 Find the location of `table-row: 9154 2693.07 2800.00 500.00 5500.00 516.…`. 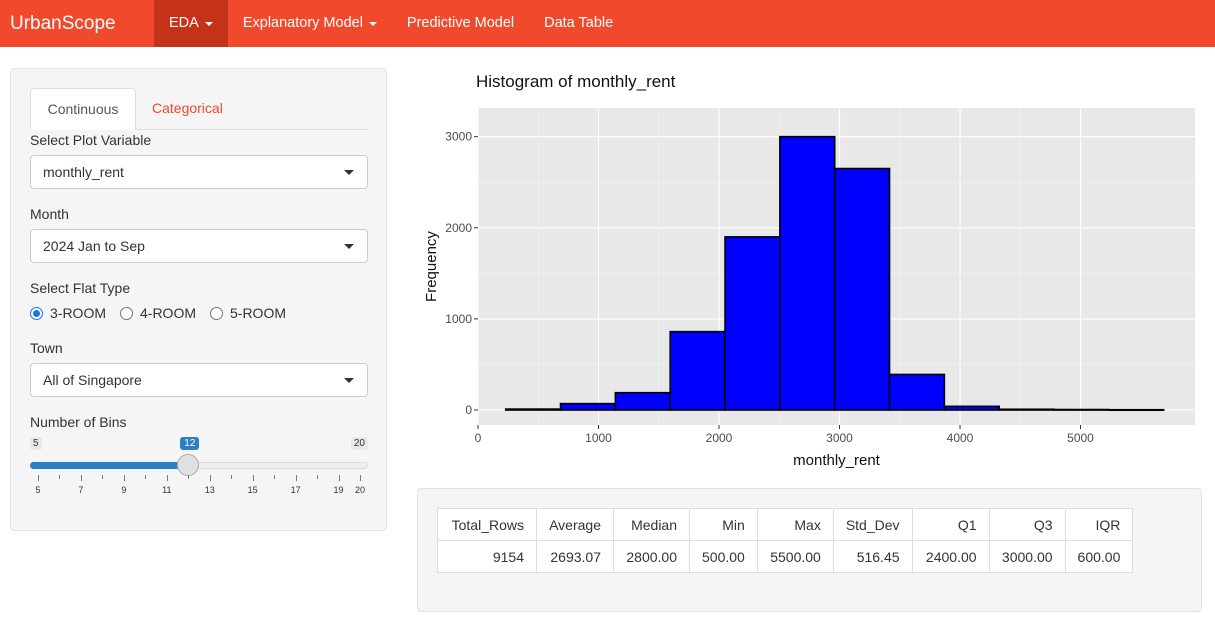

table-row: 9154 2693.07 2800.00 500.00 5500.00 516.… is located at coordinates (785, 556).